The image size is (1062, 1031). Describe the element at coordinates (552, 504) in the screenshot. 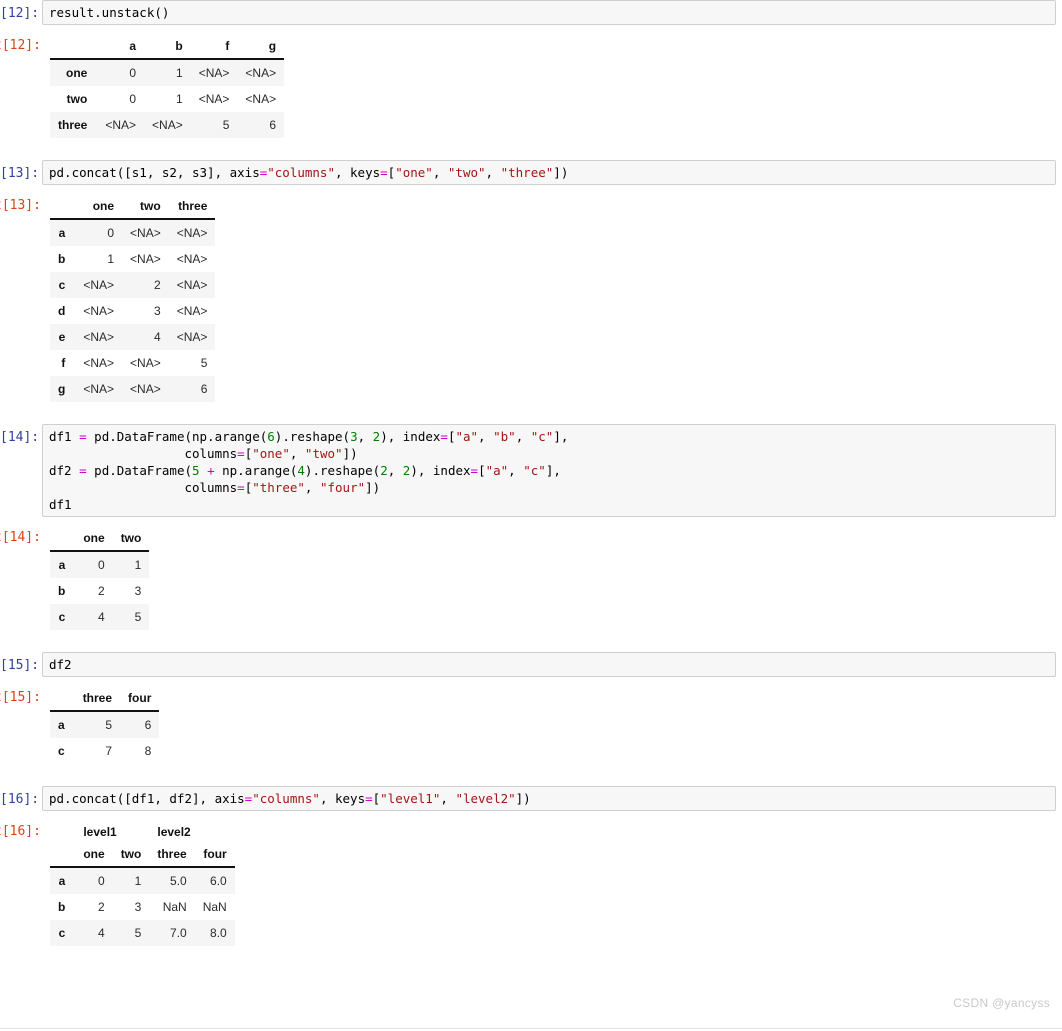

I see `code-line: df1` at that location.